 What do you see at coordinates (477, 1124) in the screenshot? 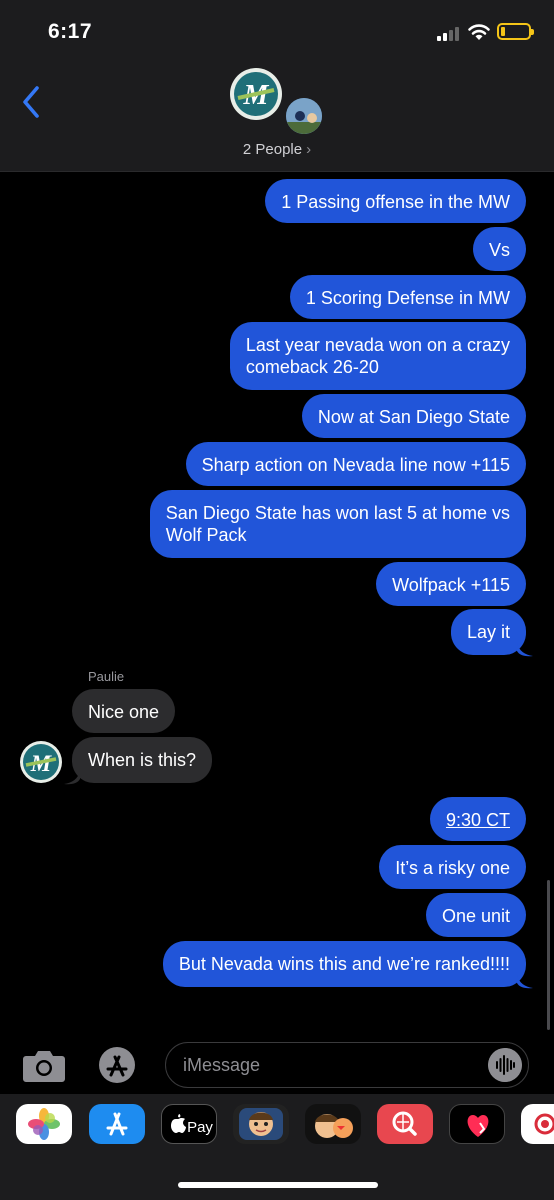
I see `digital-touch-icon` at bounding box center [477, 1124].